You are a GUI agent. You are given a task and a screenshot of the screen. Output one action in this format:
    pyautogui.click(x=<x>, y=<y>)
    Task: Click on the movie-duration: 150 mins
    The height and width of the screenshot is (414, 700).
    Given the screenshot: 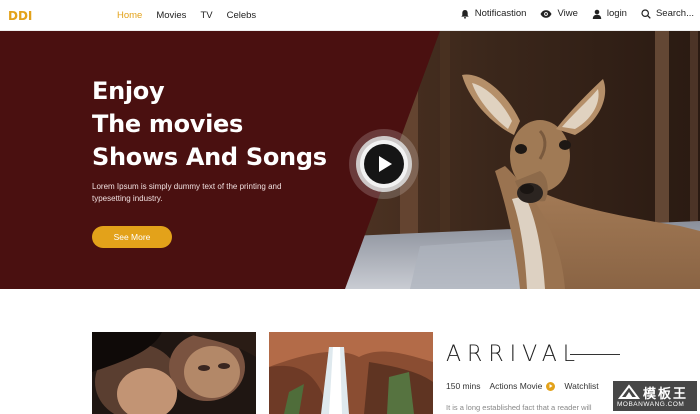 What is the action you would take?
    pyautogui.click(x=463, y=386)
    